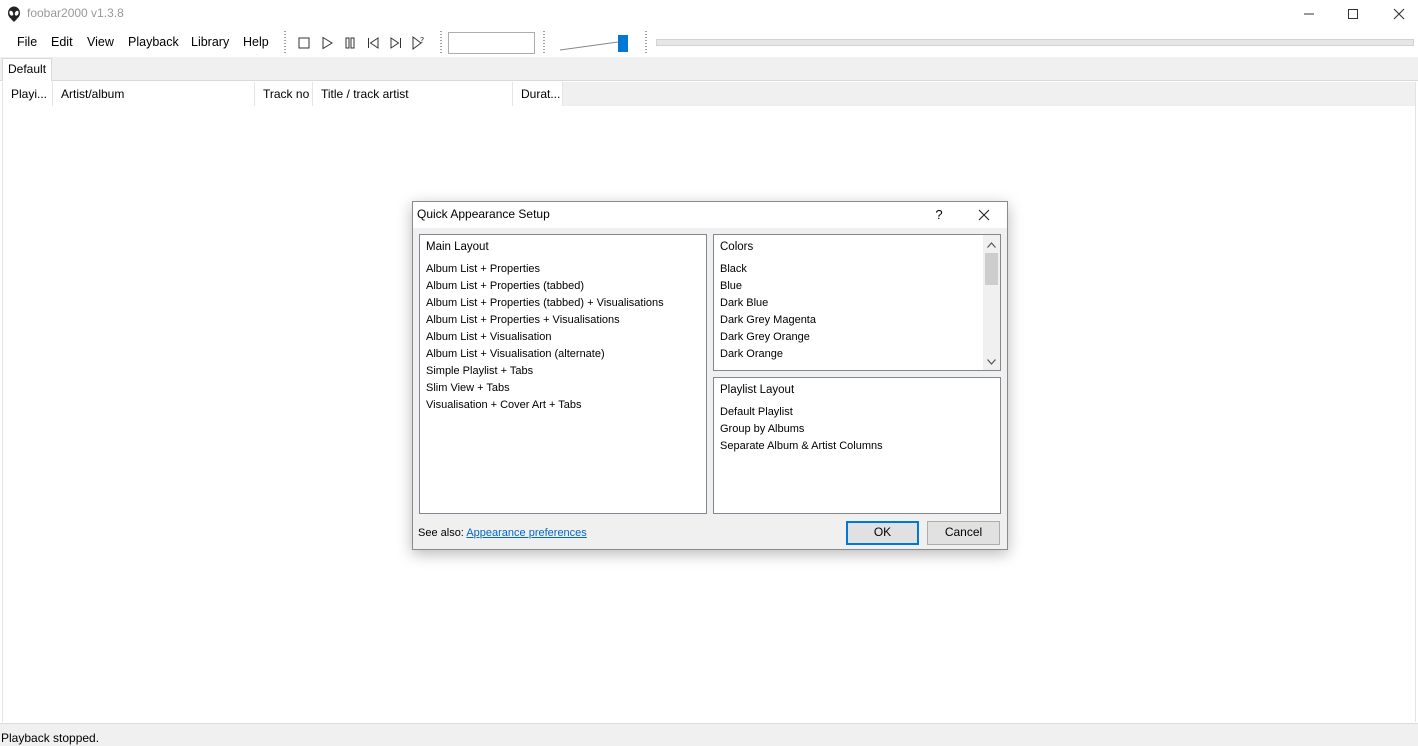 This screenshot has width=1418, height=746. What do you see at coordinates (709, 69) in the screenshot?
I see `playlist-tabs: Default` at bounding box center [709, 69].